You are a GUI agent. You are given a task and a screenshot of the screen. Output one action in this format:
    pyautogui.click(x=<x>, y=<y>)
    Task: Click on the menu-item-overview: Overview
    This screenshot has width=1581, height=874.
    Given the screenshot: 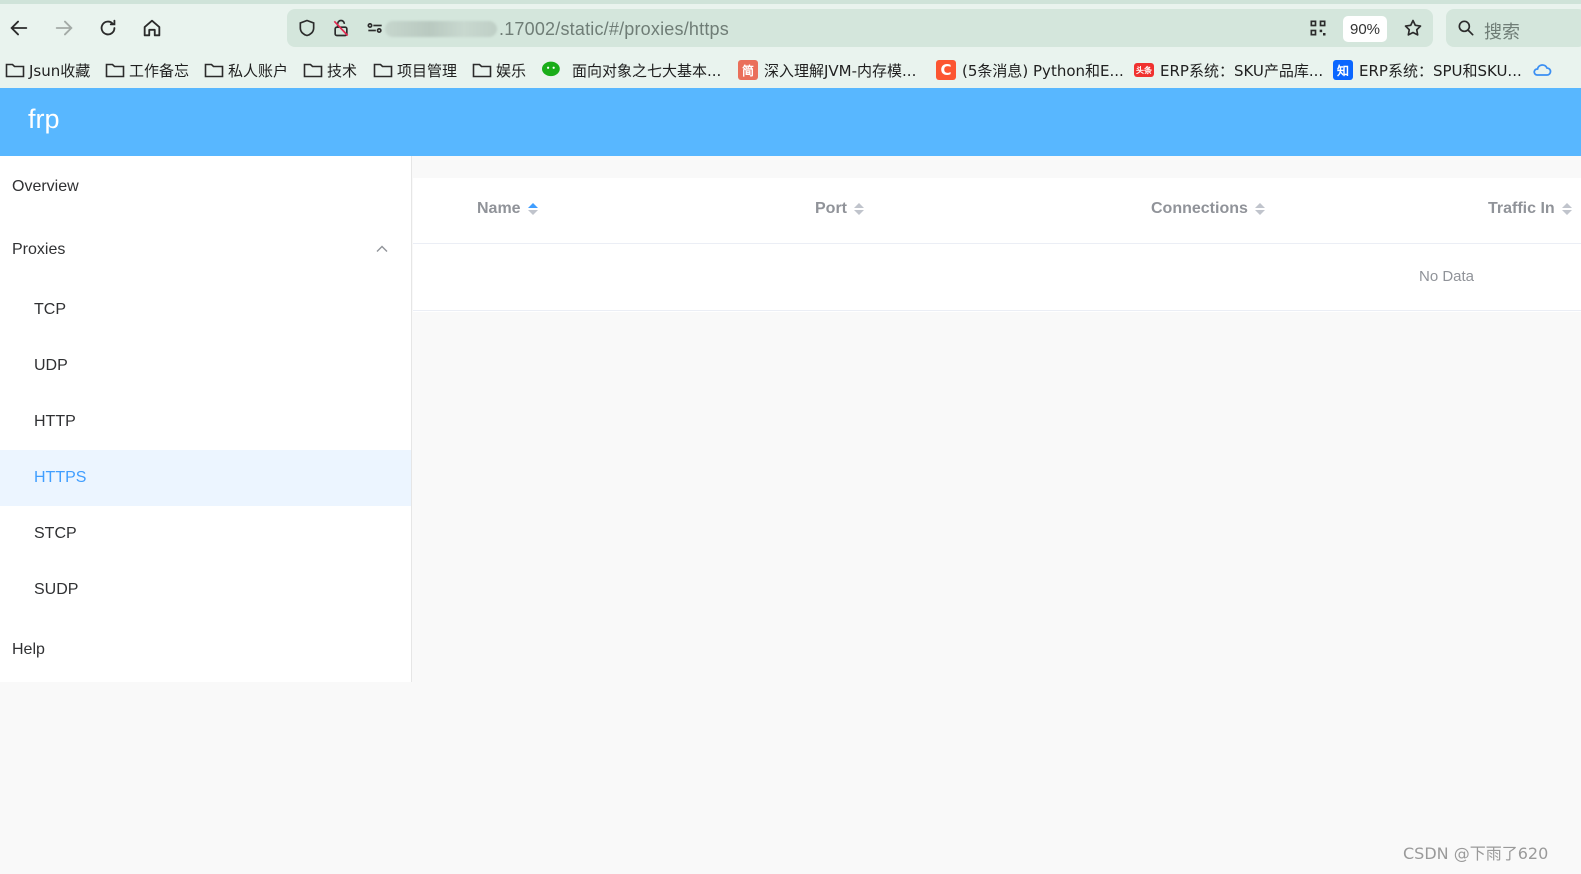 What is the action you would take?
    pyautogui.click(x=205, y=187)
    